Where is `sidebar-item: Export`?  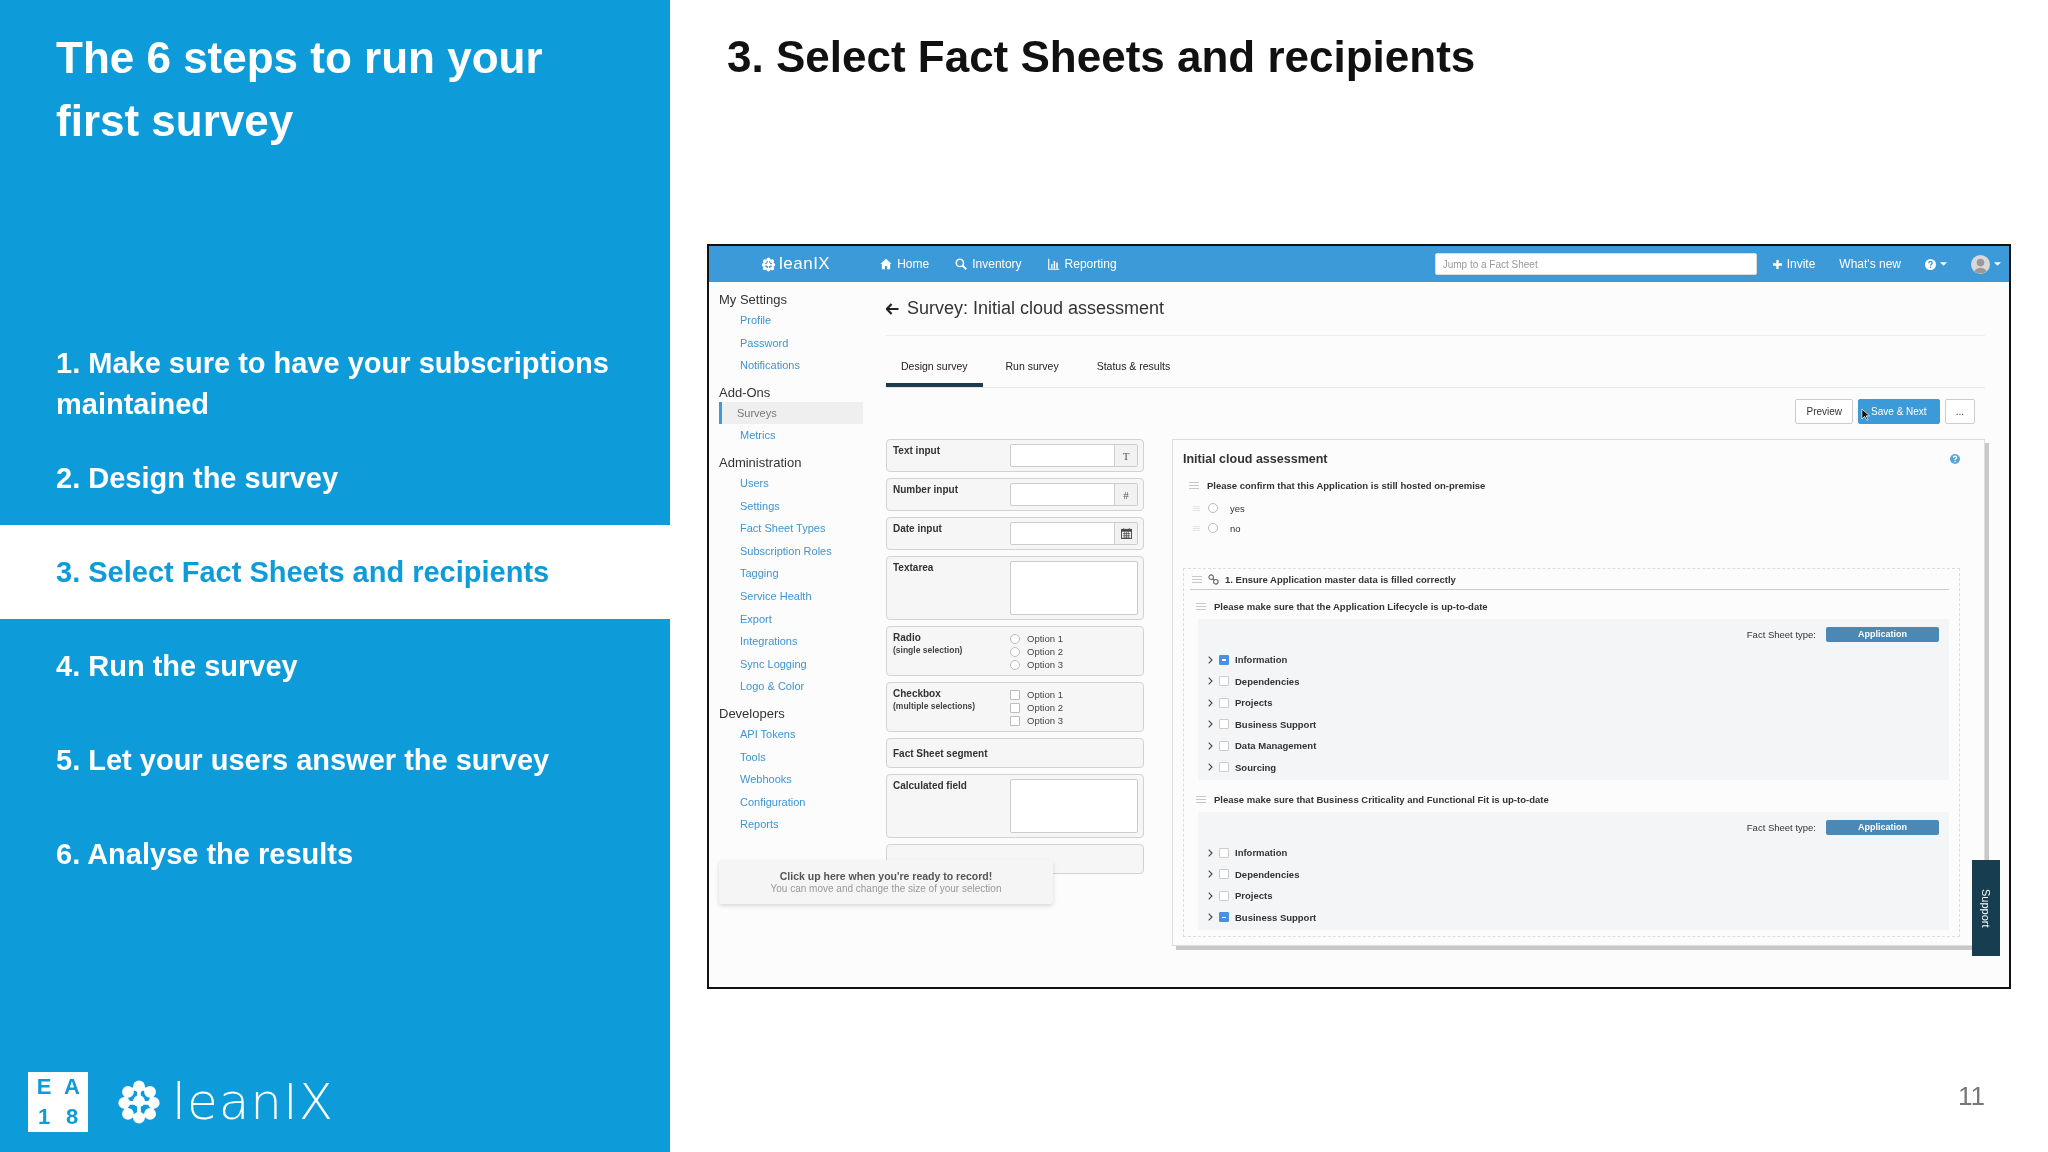
sidebar-item: Export is located at coordinates (791, 619).